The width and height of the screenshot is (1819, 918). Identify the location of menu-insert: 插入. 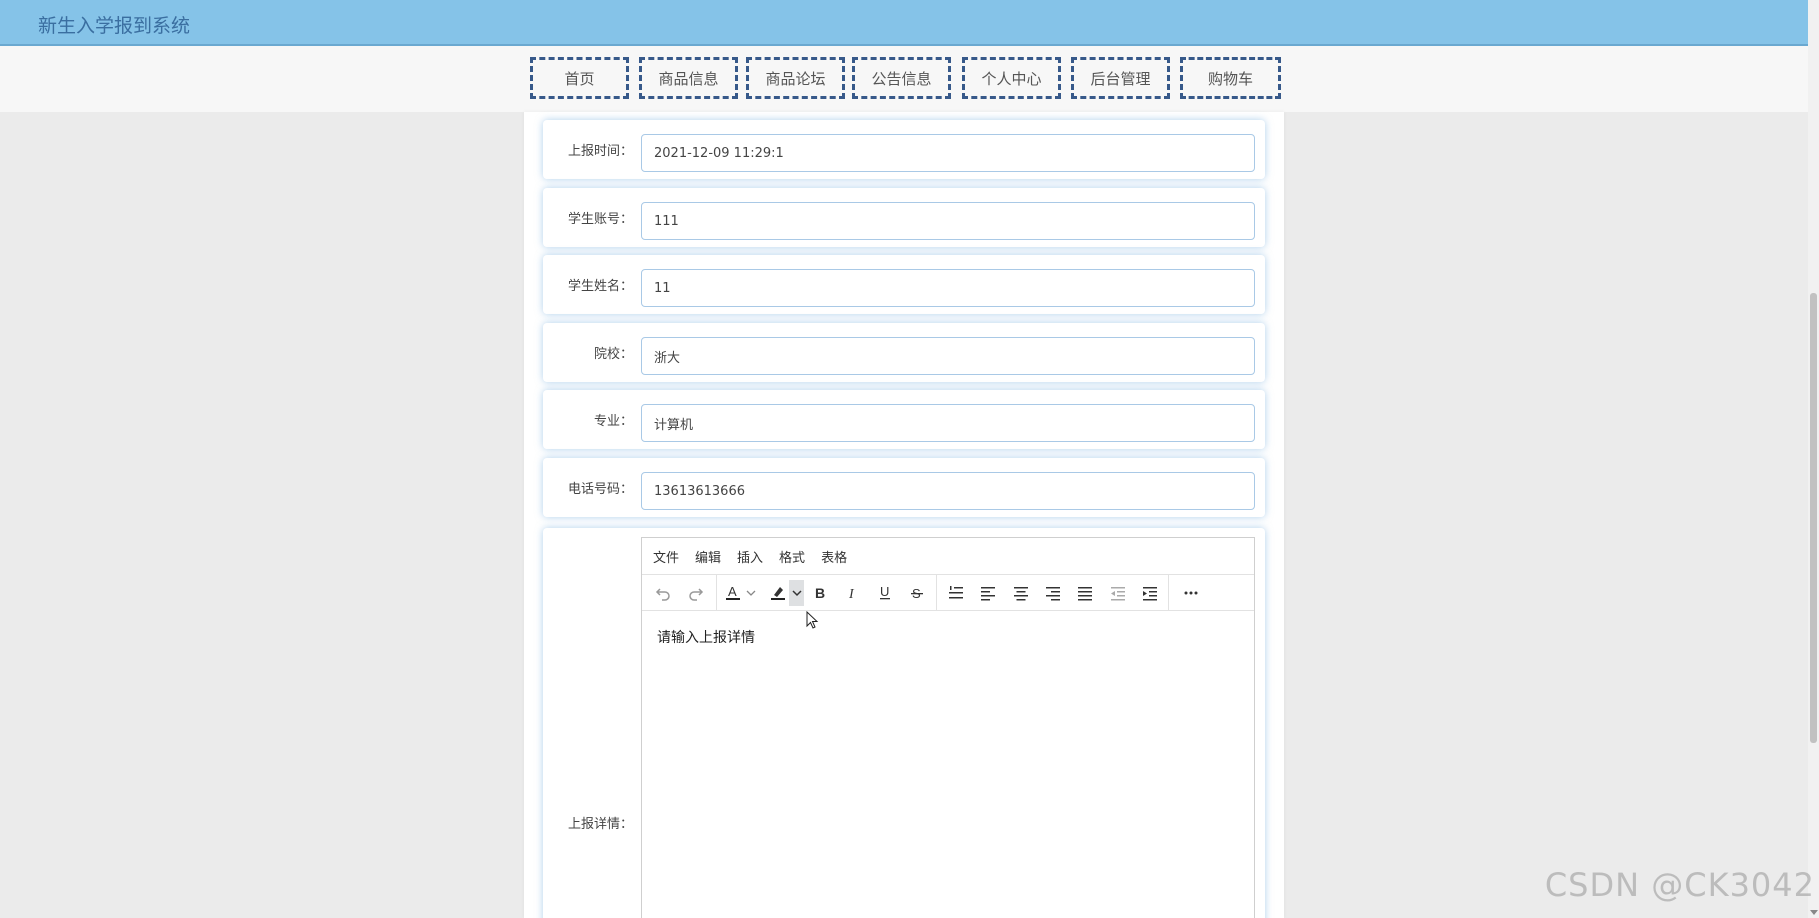
(750, 556).